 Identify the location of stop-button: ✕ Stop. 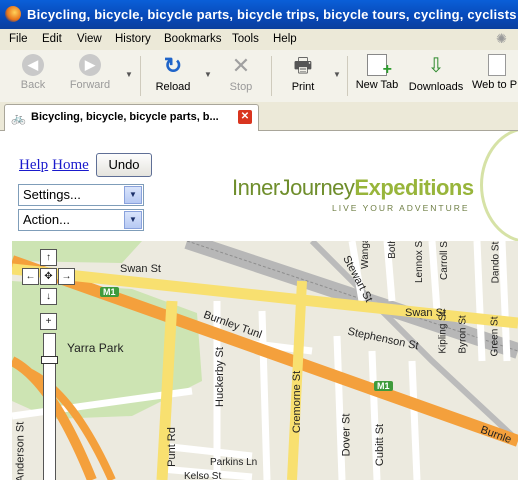
(241, 73).